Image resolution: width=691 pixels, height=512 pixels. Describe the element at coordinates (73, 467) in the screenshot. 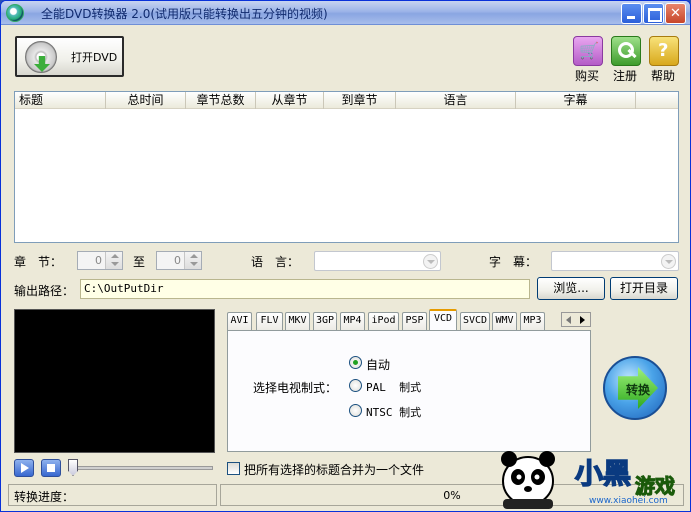

I see `seek-thumb` at that location.